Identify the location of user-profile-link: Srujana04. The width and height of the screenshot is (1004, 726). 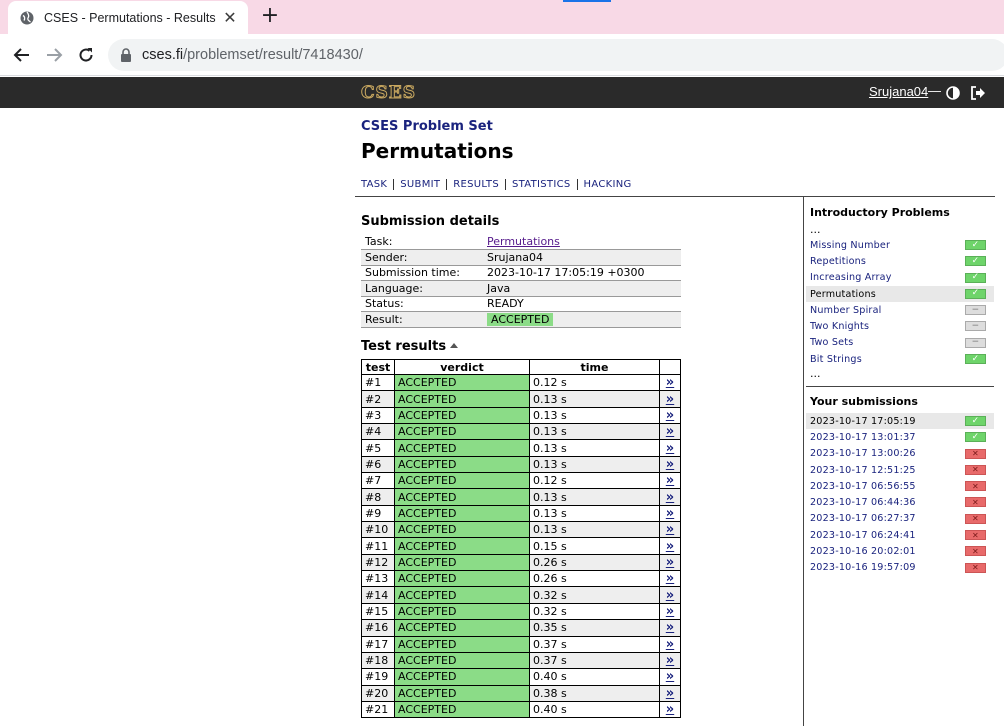
(898, 91).